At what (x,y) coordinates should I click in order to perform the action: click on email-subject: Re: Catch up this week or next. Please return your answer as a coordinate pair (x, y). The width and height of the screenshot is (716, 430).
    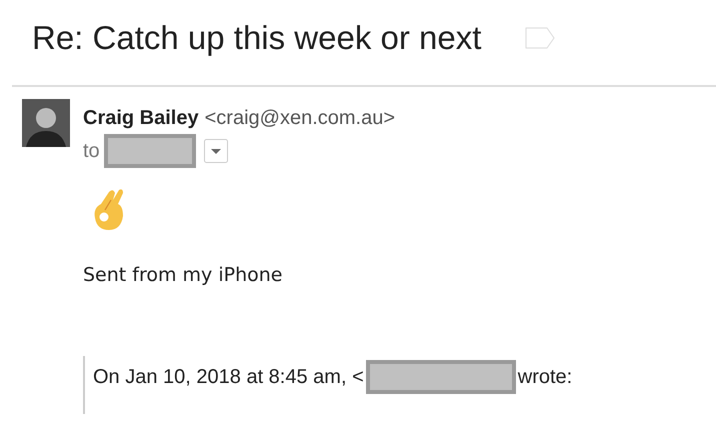
    Looking at the image, I should click on (257, 38).